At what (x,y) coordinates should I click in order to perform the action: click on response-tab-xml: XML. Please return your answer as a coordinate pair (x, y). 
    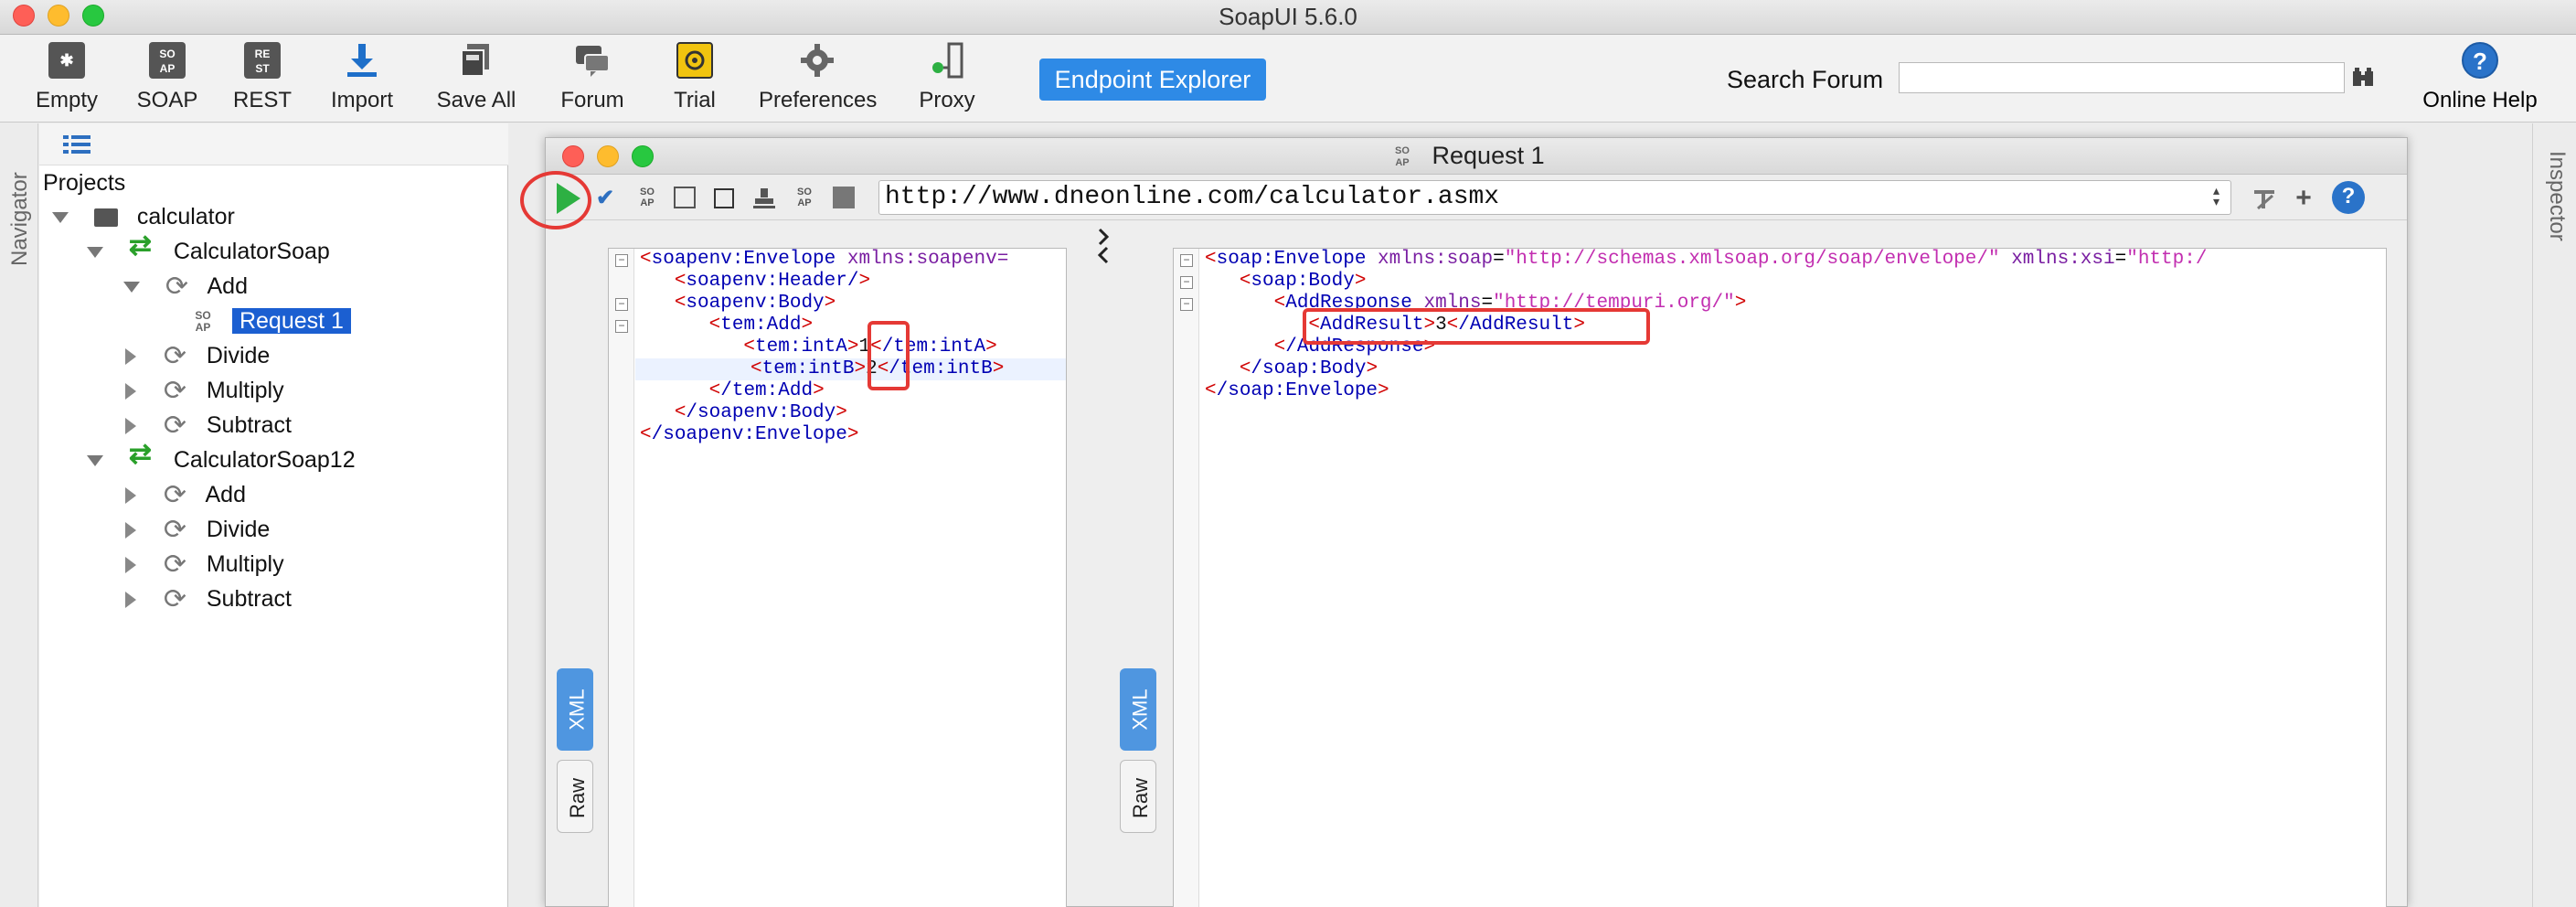
    Looking at the image, I should click on (1138, 709).